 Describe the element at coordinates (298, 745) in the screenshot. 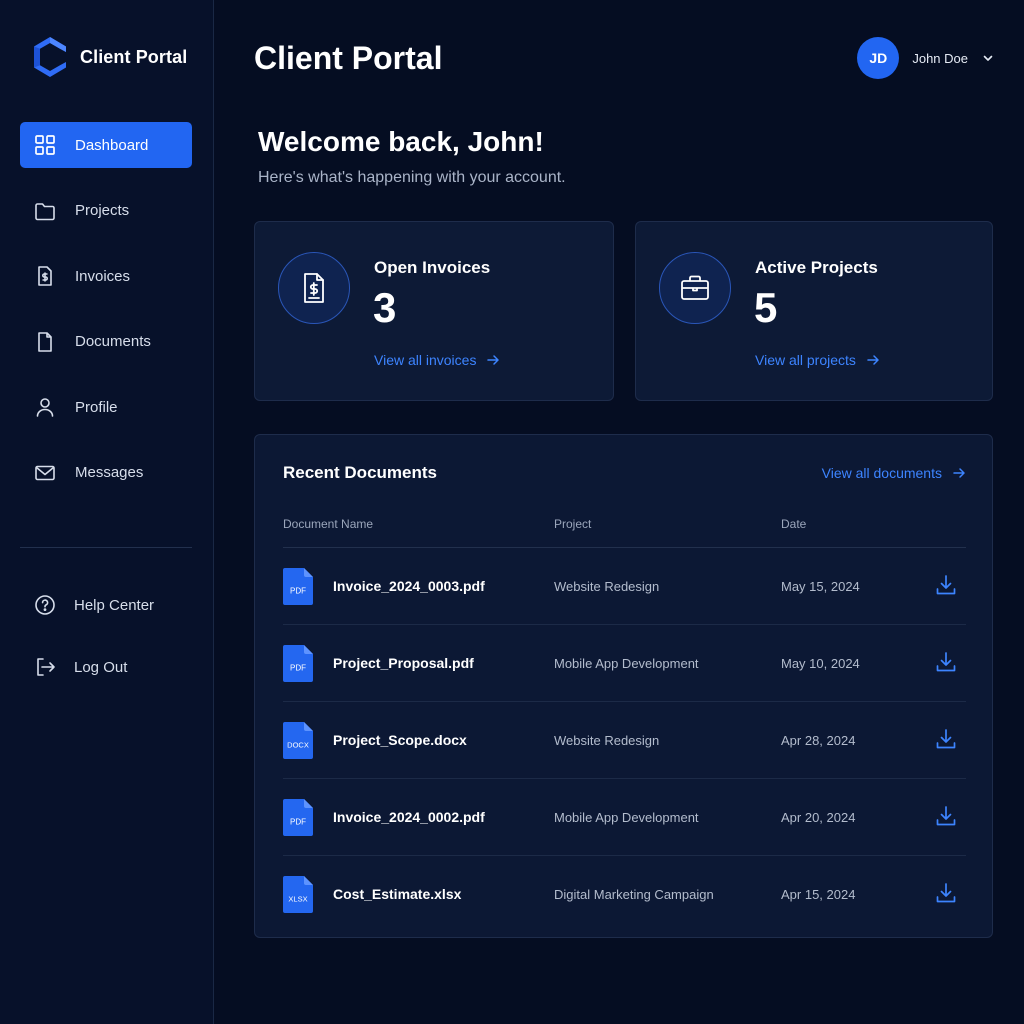

I see `svg-text: DOCX` at that location.